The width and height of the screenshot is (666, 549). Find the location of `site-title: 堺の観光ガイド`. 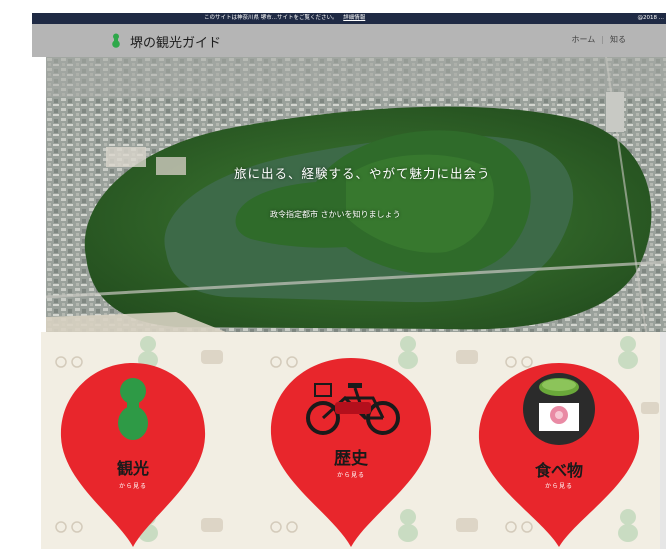

site-title: 堺の観光ガイド is located at coordinates (175, 41).